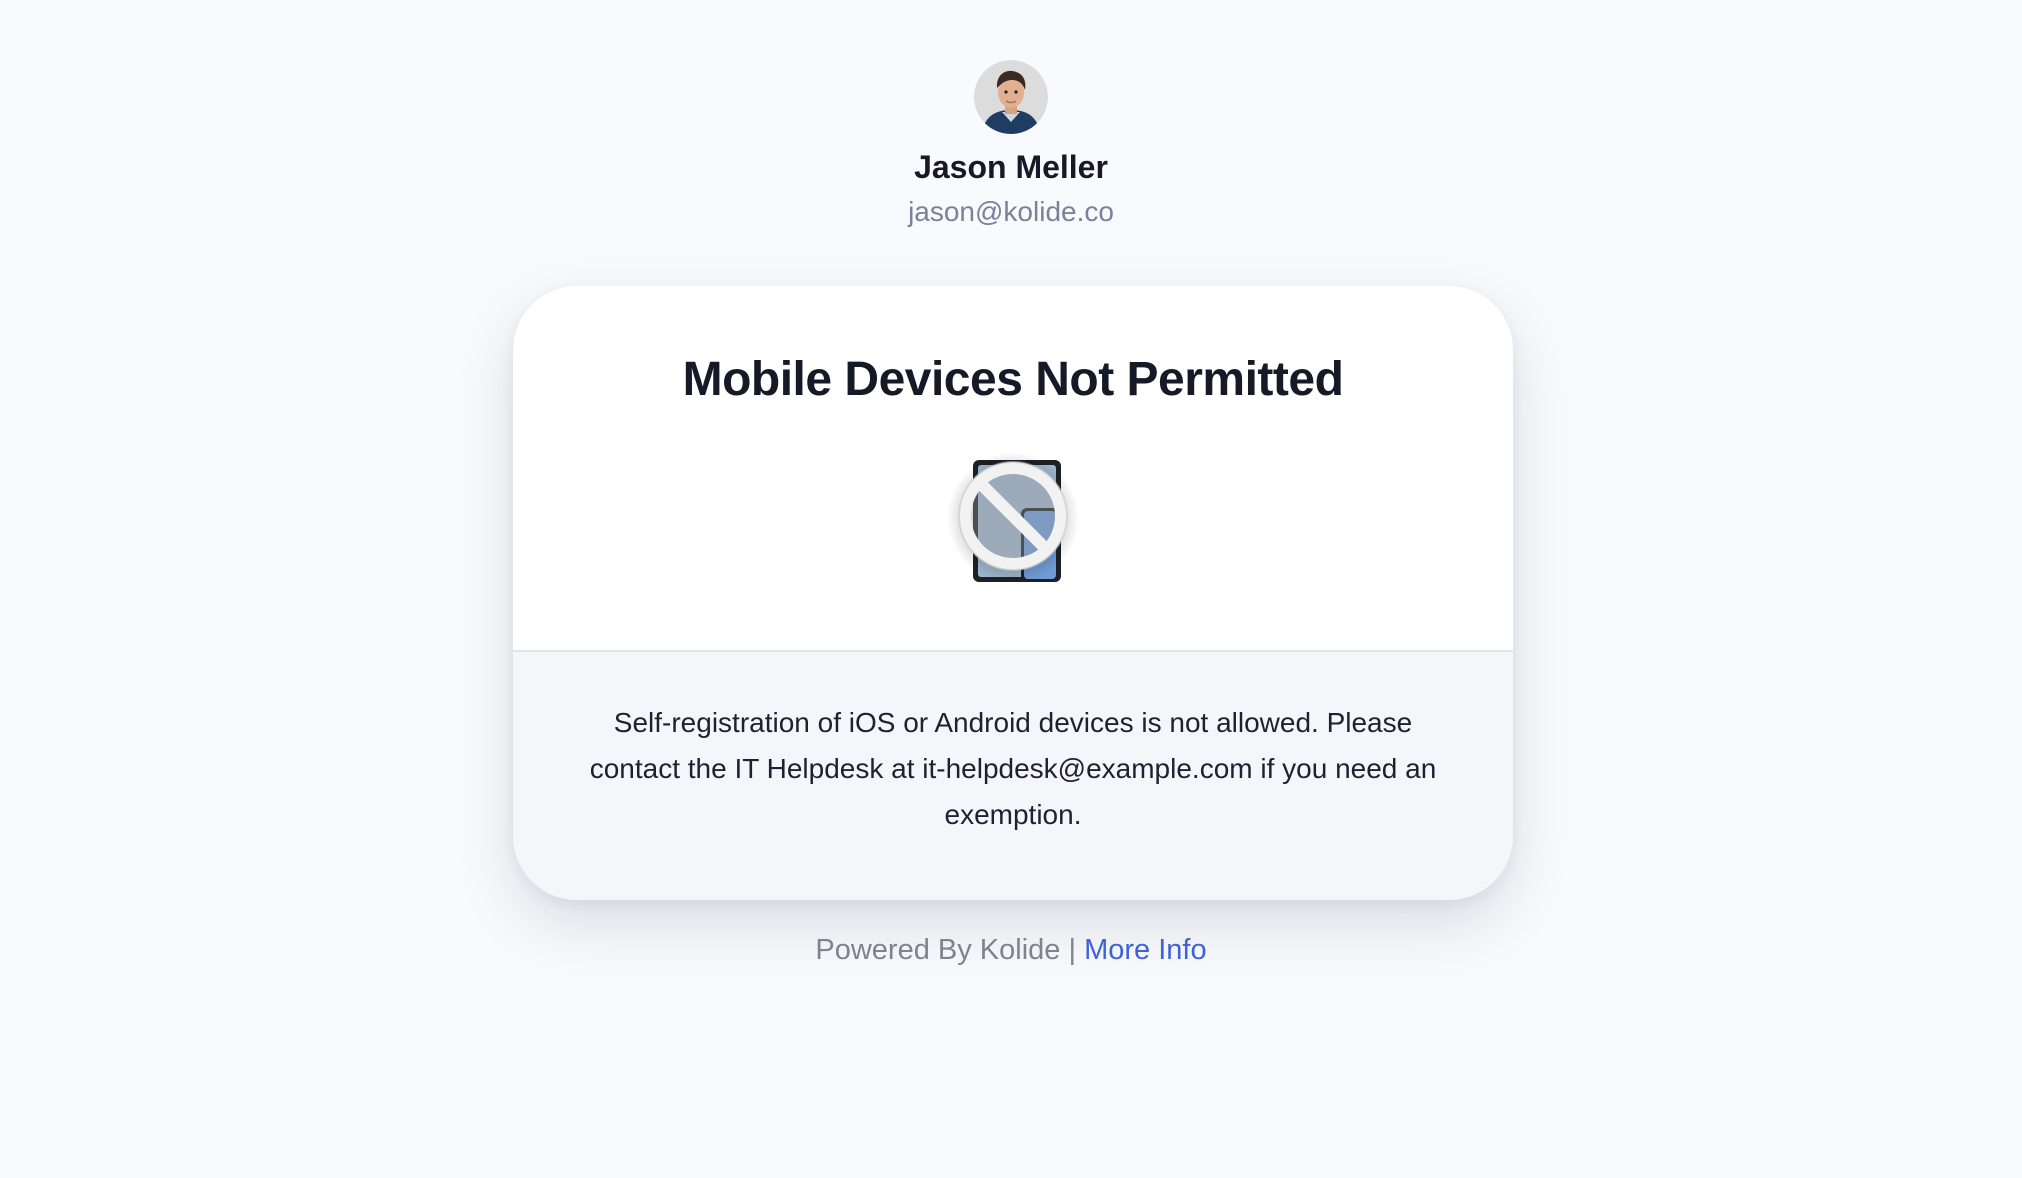 The height and width of the screenshot is (1178, 2022). Describe the element at coordinates (1011, 147) in the screenshot. I see `user-profile: Jason Meller jason@kolide.co` at that location.